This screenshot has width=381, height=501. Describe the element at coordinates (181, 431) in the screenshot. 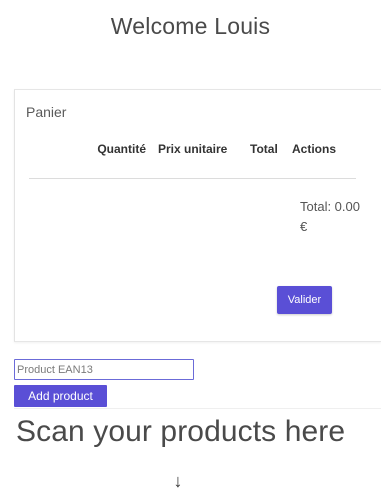

I see `scan-instruction: Scan your products here` at that location.